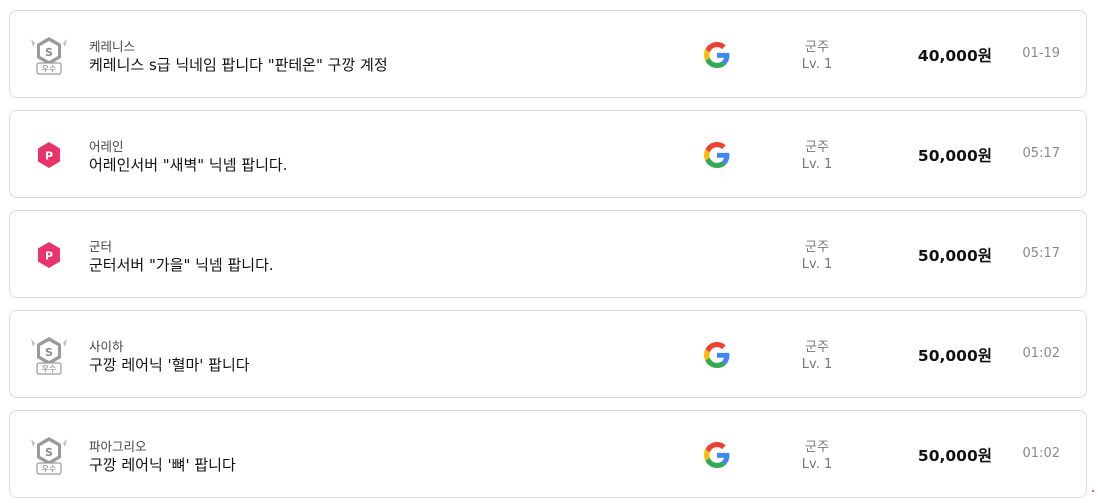  I want to click on listing-title: 어레인서버 "새벽" 닉넴 팝니다., so click(188, 164).